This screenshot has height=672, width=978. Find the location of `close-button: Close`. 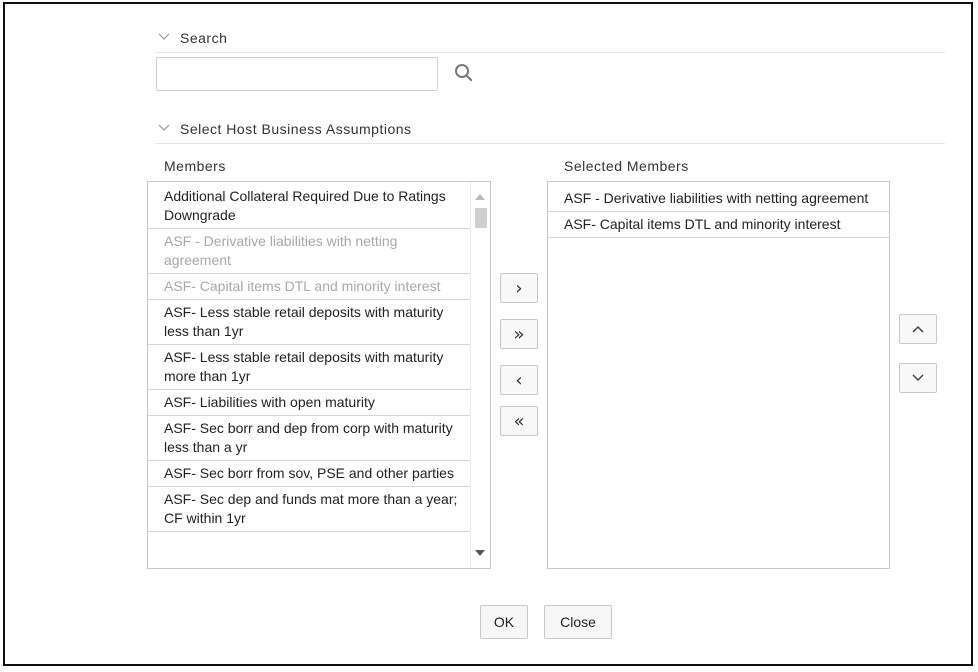

close-button: Close is located at coordinates (578, 622).